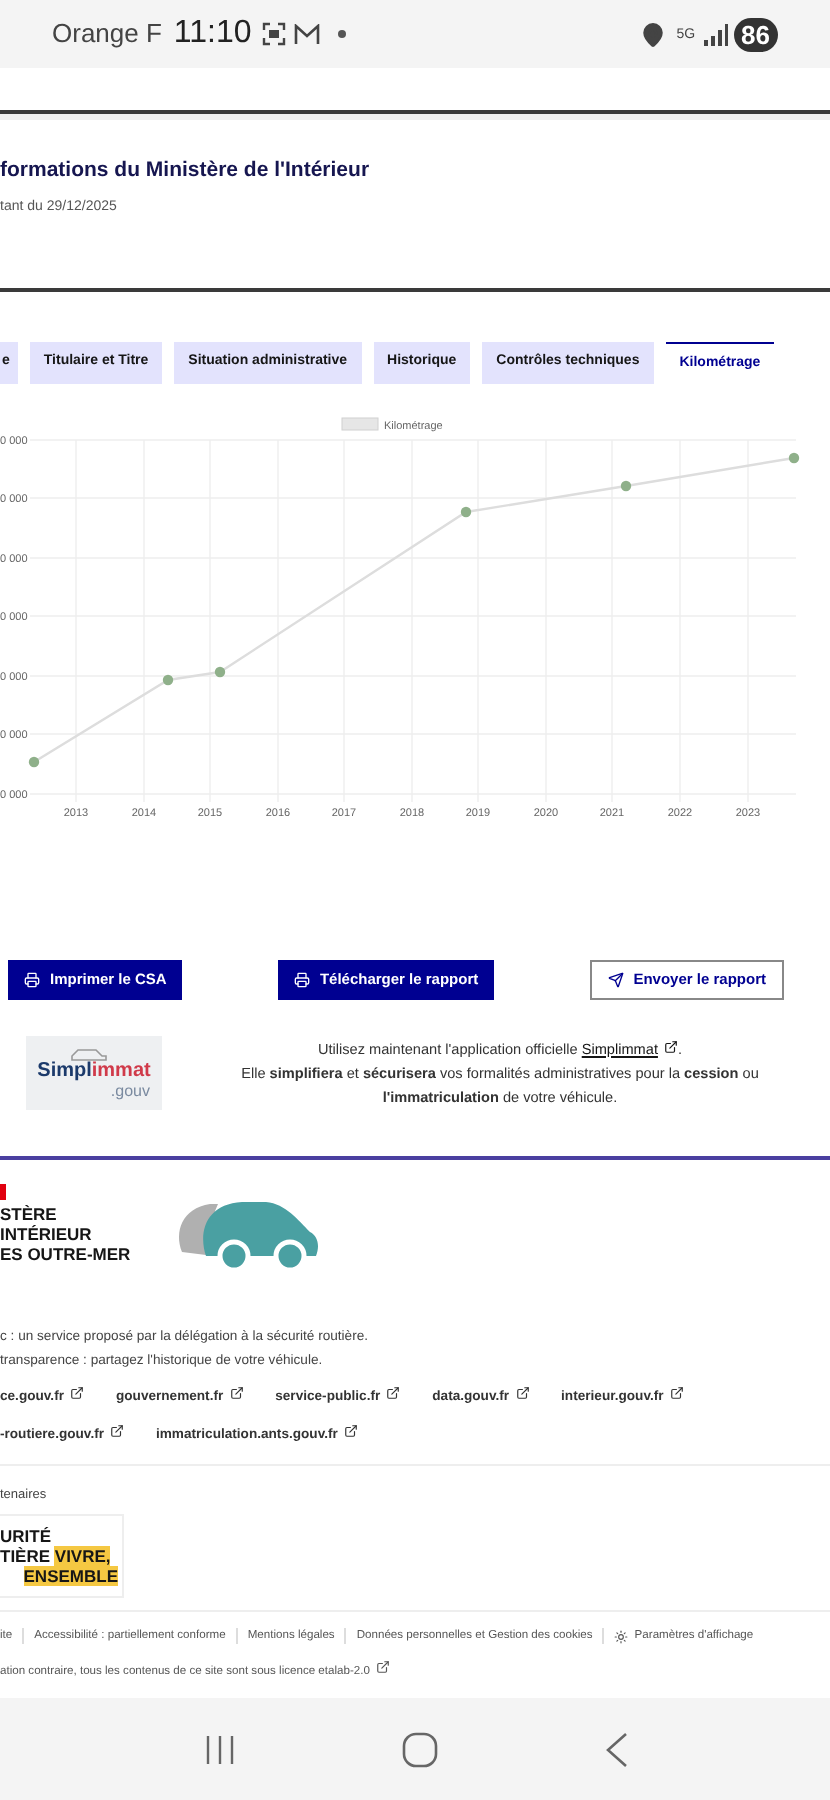 The width and height of the screenshot is (830, 1800). I want to click on clock: 11:10, so click(212, 34).